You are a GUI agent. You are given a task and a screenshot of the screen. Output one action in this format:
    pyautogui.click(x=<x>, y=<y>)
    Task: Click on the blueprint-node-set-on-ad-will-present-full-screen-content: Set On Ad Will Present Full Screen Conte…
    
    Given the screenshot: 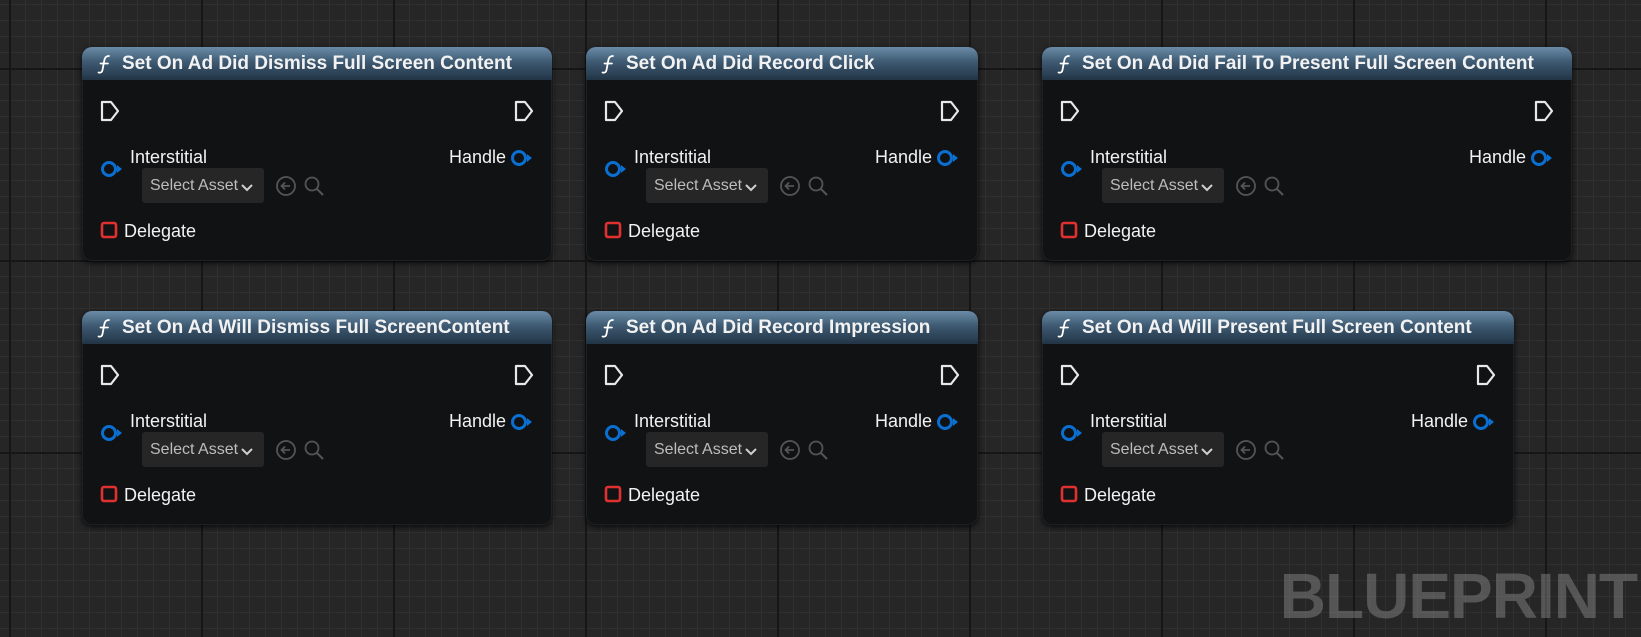 What is the action you would take?
    pyautogui.click(x=1278, y=418)
    